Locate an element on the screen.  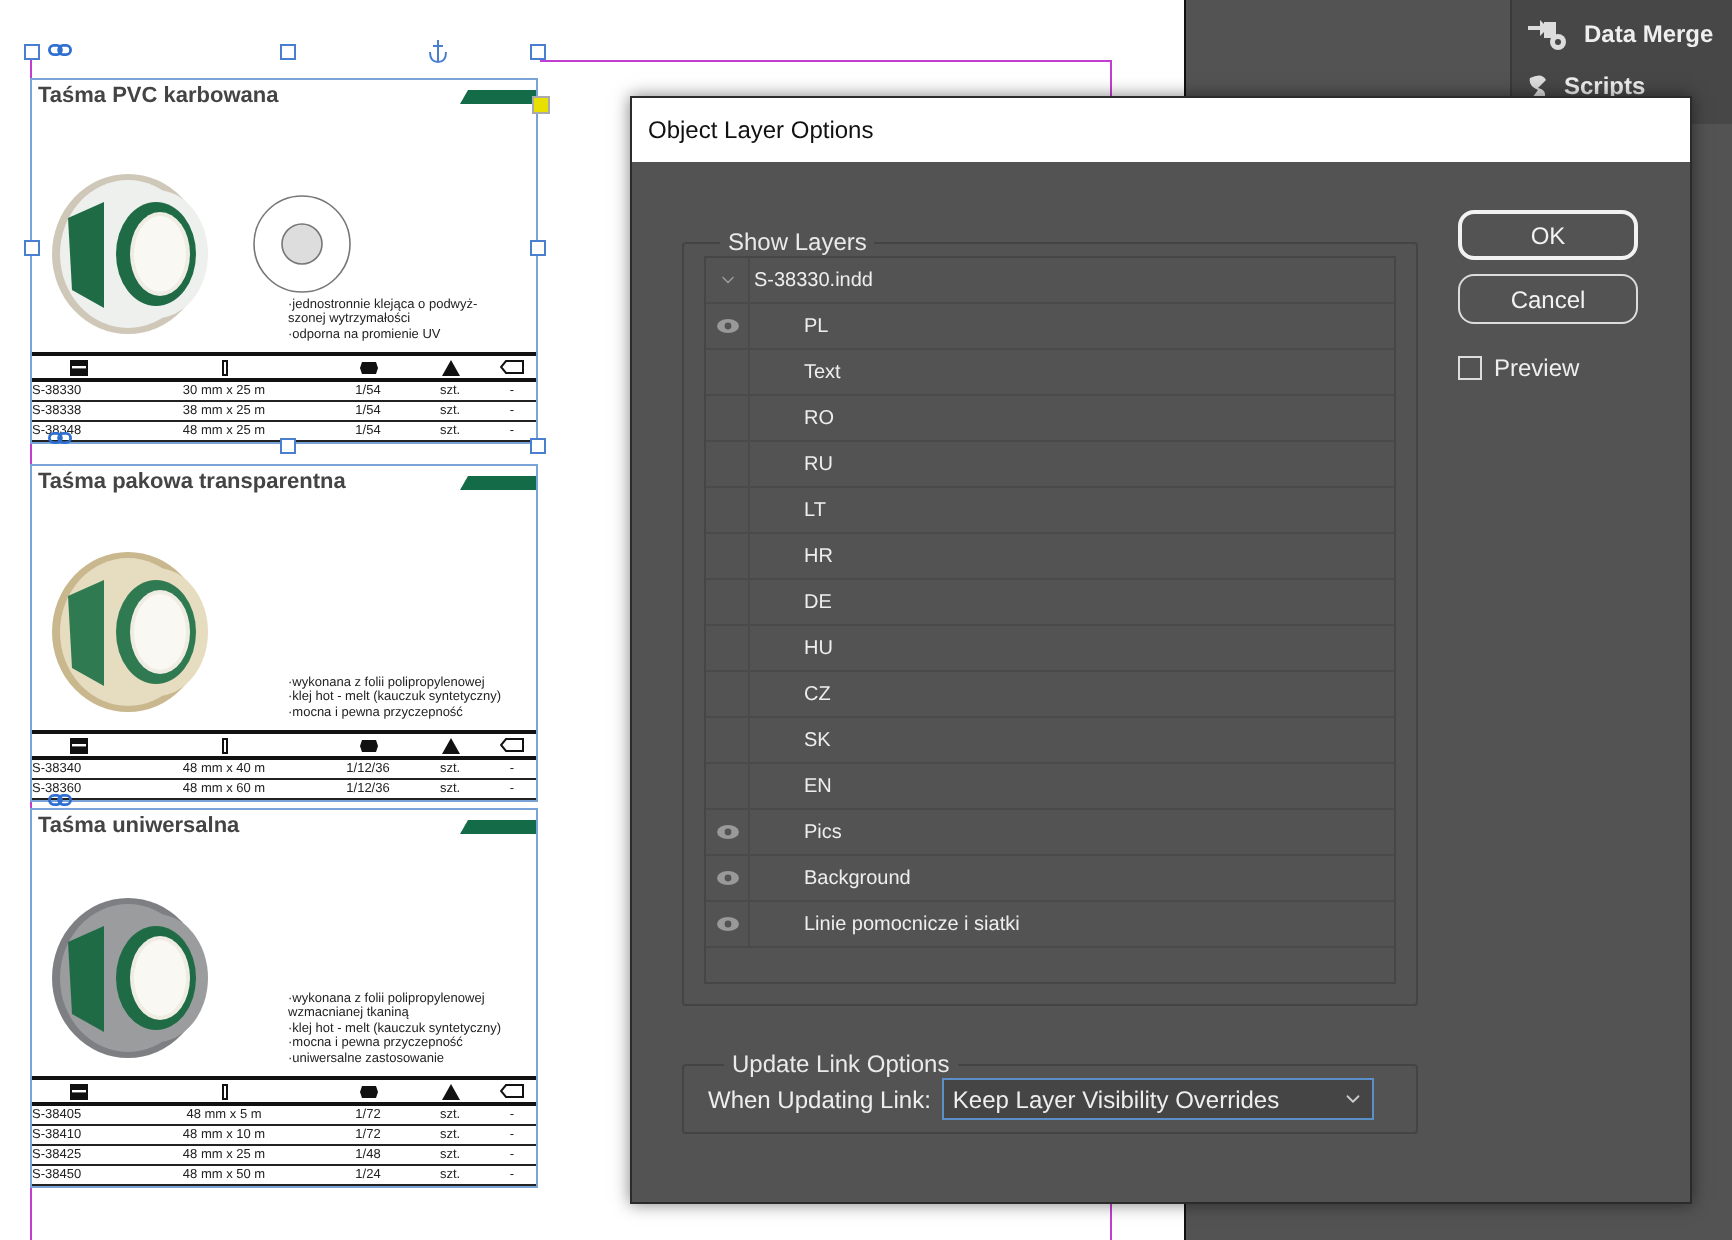
window-title: Object Layer Options is located at coordinates (761, 130).